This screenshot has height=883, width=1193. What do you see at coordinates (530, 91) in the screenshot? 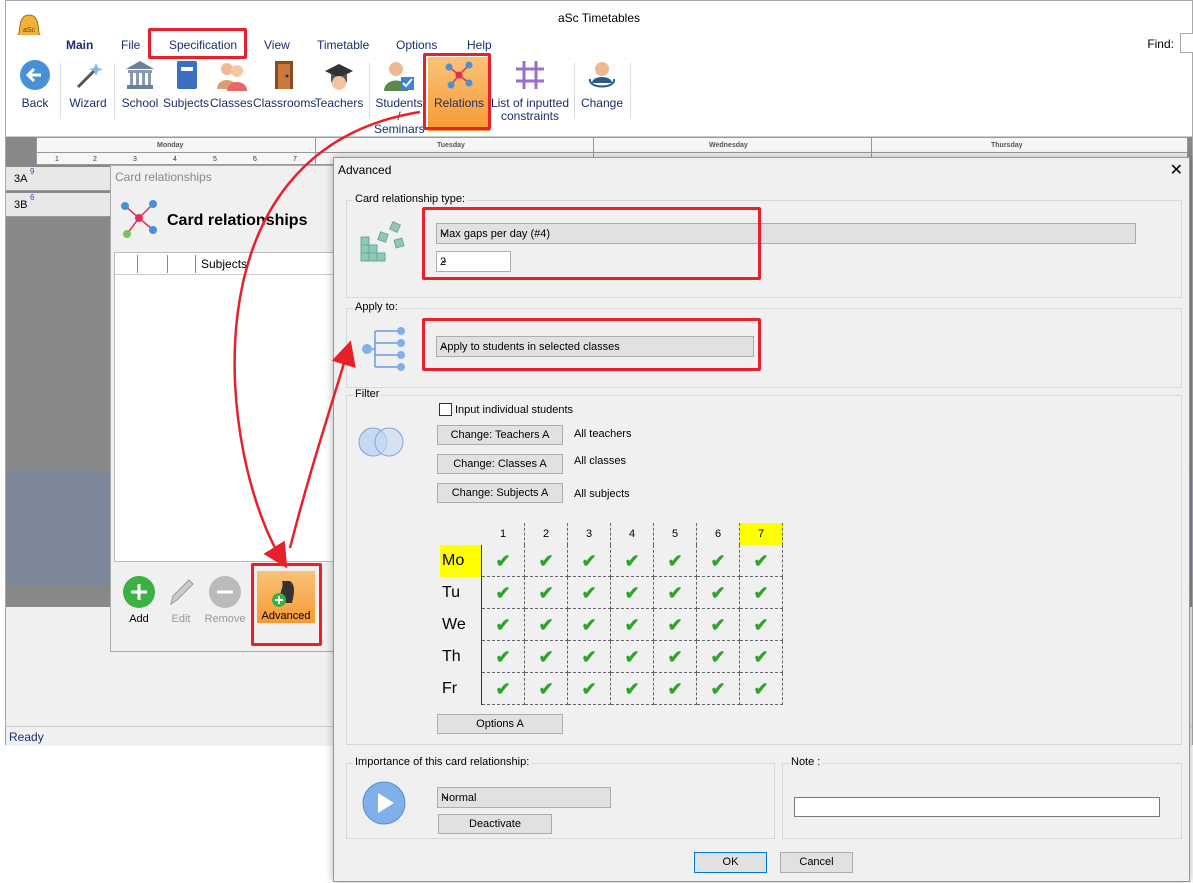
I see `list-of-constraints-button: List of inputted constraints` at bounding box center [530, 91].